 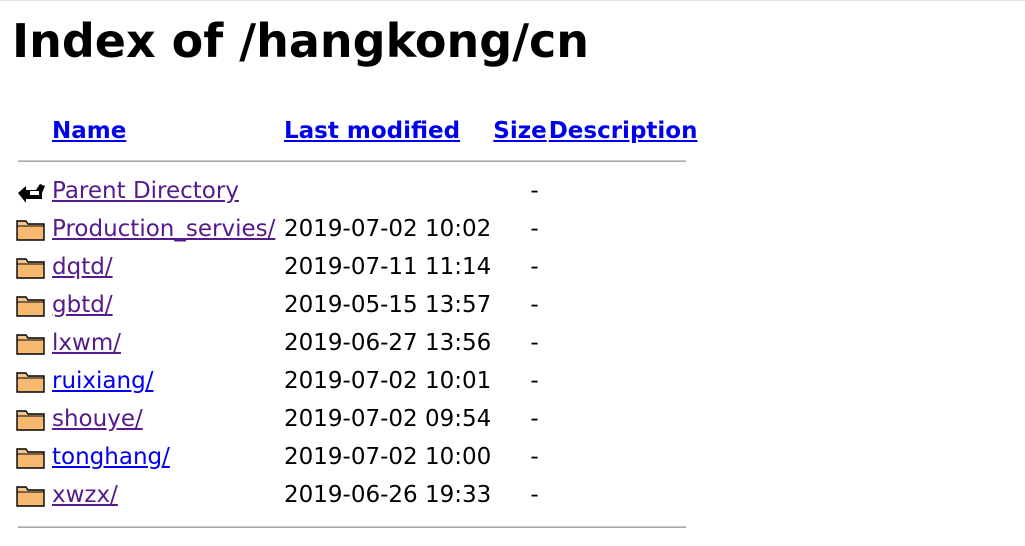 I want to click on page-title: Index of /hangkong/cn, so click(x=301, y=41).